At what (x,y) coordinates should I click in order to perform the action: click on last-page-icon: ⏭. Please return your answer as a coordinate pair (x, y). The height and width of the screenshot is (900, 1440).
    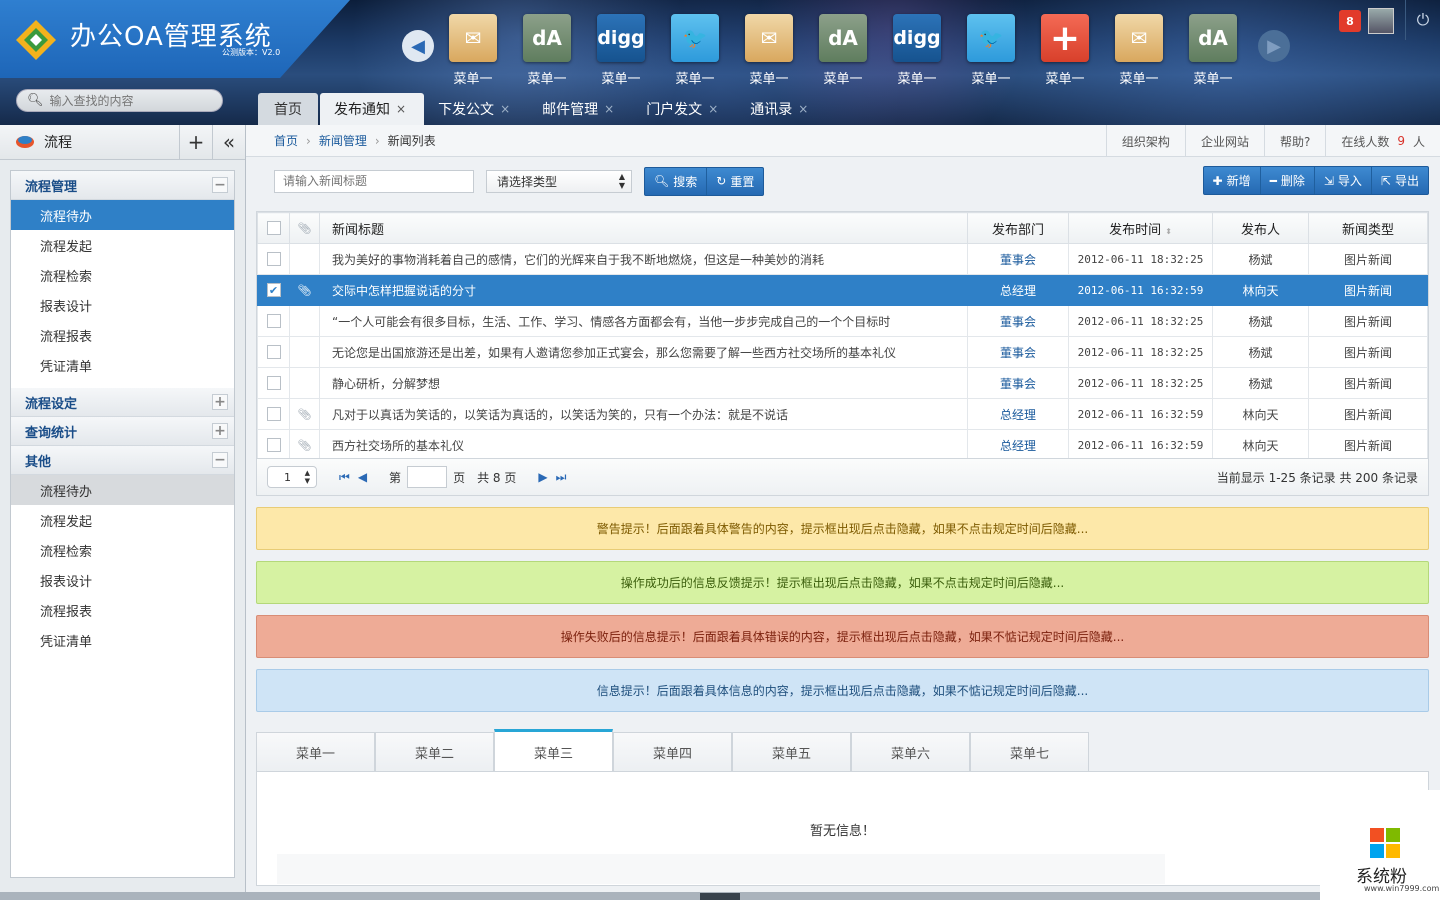
    Looking at the image, I should click on (561, 477).